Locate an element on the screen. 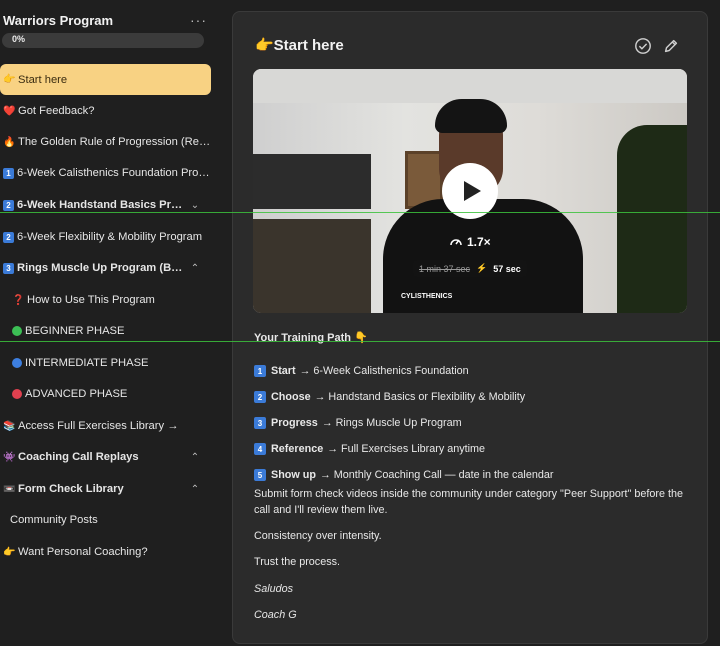  playback-speed: 1.7× is located at coordinates (470, 242).